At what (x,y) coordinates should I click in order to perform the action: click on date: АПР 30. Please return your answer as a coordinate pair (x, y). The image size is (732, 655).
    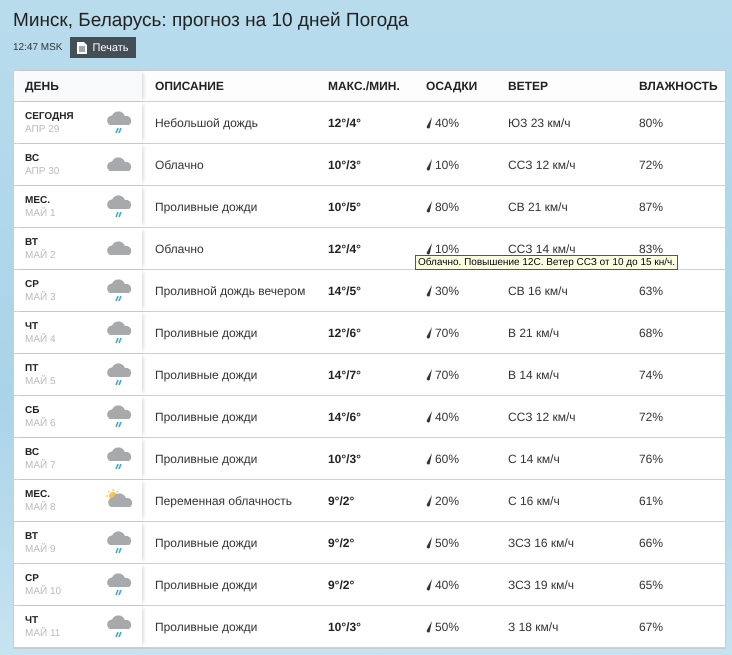
    Looking at the image, I should click on (42, 171).